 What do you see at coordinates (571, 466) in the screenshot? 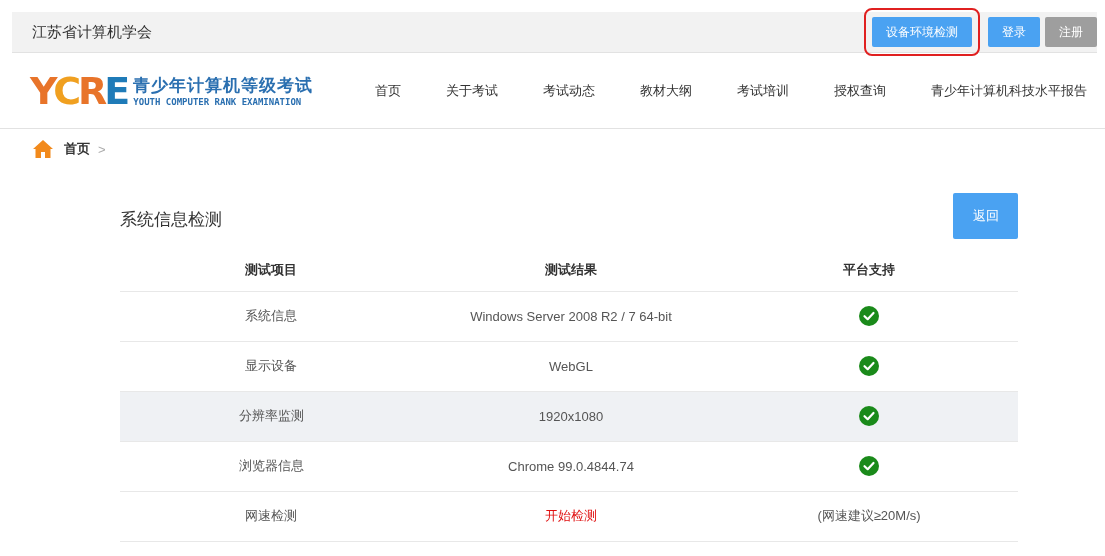
I see `cell-text: Chrome 99.0.4844.74` at bounding box center [571, 466].